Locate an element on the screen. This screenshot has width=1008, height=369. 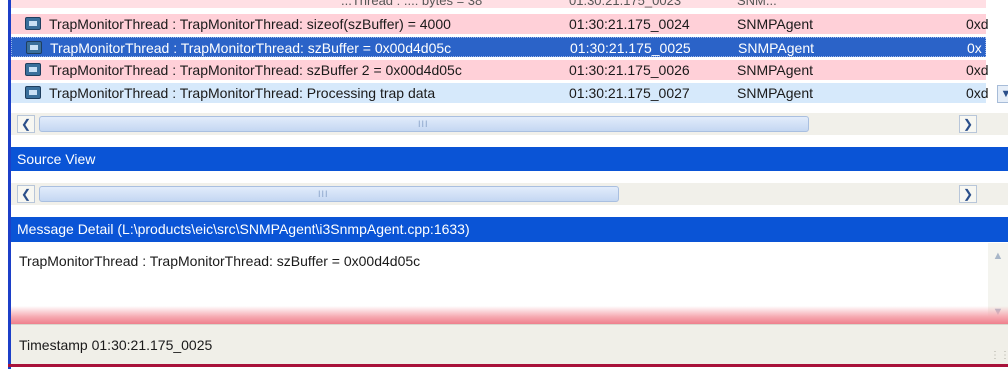
status-bar: Timestamp 01:30:21.175_0025 is located at coordinates (509, 344).